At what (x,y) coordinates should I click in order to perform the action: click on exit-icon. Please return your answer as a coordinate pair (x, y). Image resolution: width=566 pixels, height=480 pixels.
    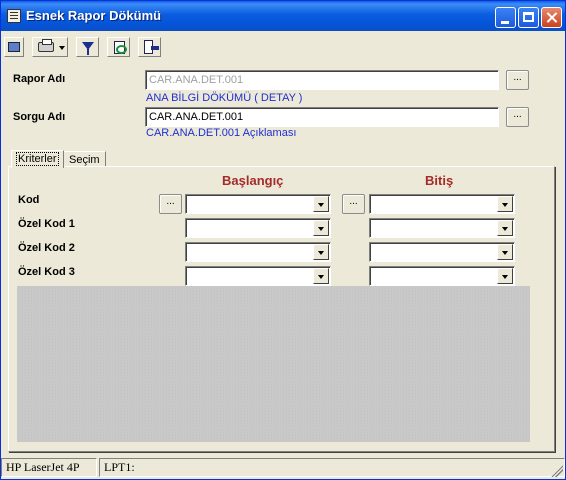
    Looking at the image, I should click on (151, 47).